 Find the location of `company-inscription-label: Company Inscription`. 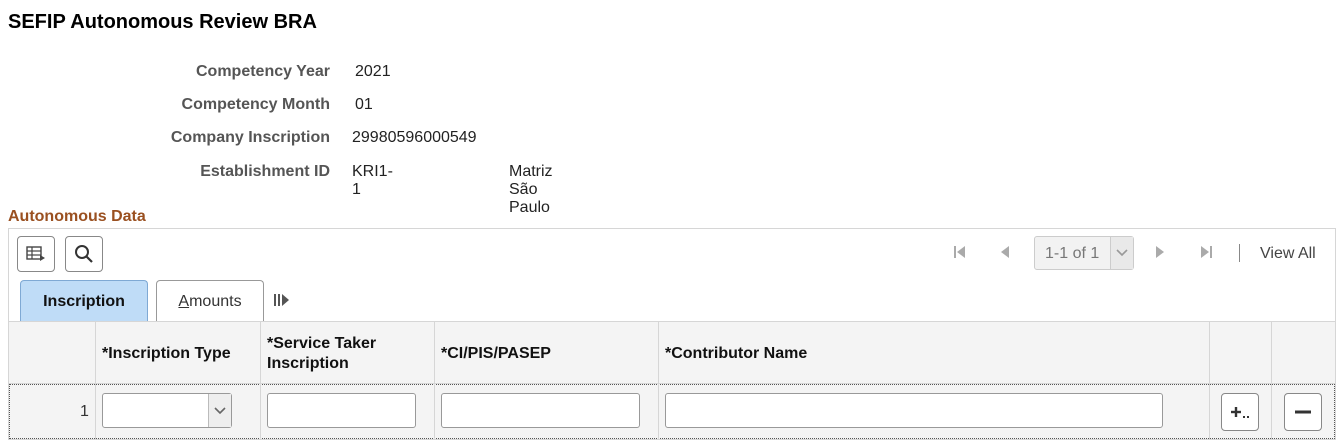

company-inscription-label: Company Inscription is located at coordinates (250, 137).